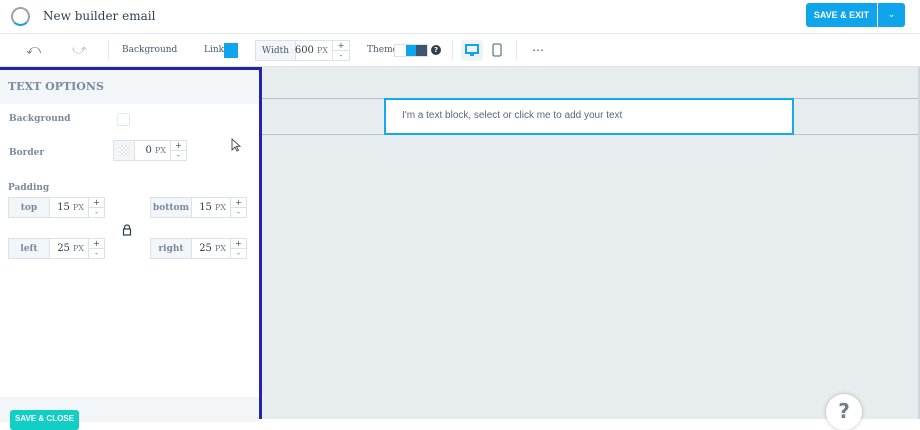 The height and width of the screenshot is (430, 920). I want to click on panel-title: TEXT OPTIONS, so click(56, 86).